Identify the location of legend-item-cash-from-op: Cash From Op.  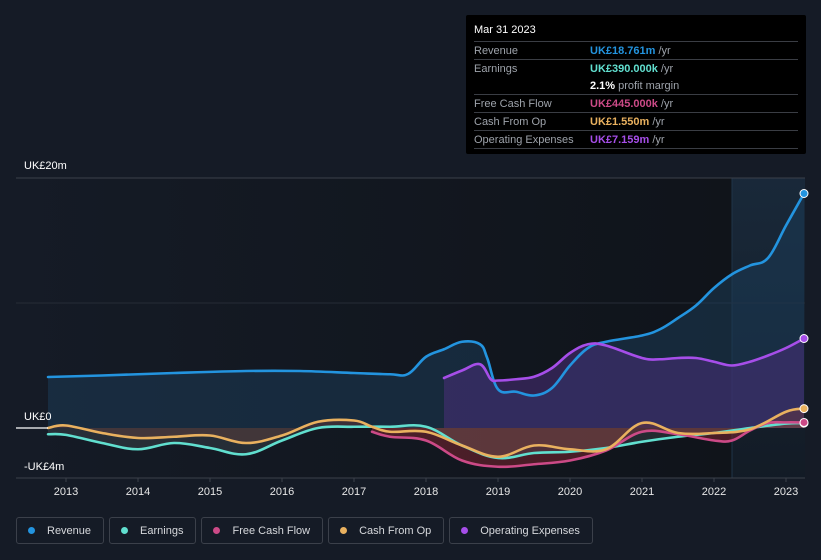
(386, 530).